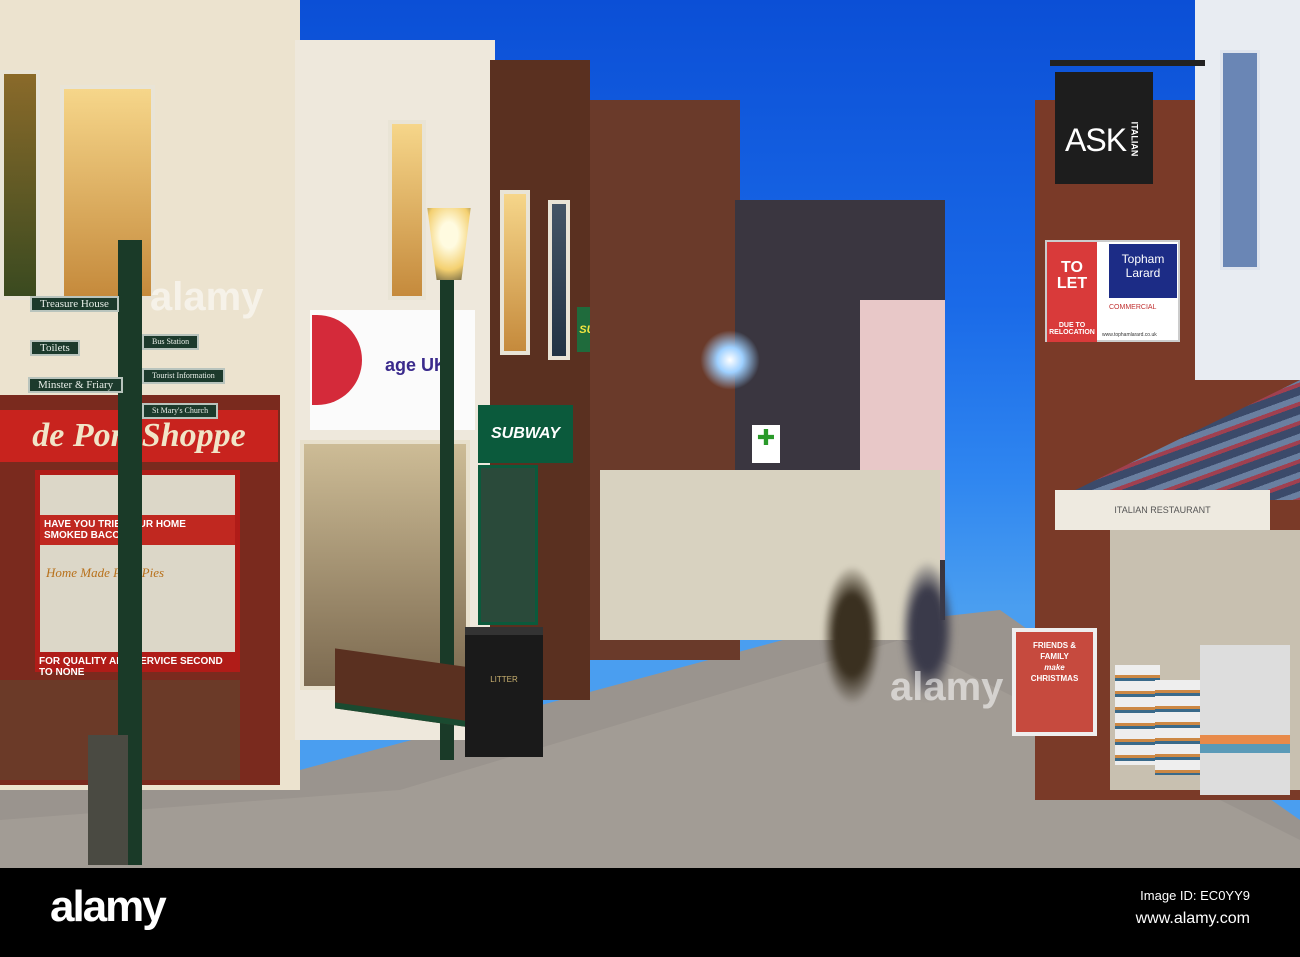 Image resolution: width=1300 pixels, height=957 pixels. Describe the element at coordinates (770, 555) in the screenshot. I see `distant-shopfronts` at that location.